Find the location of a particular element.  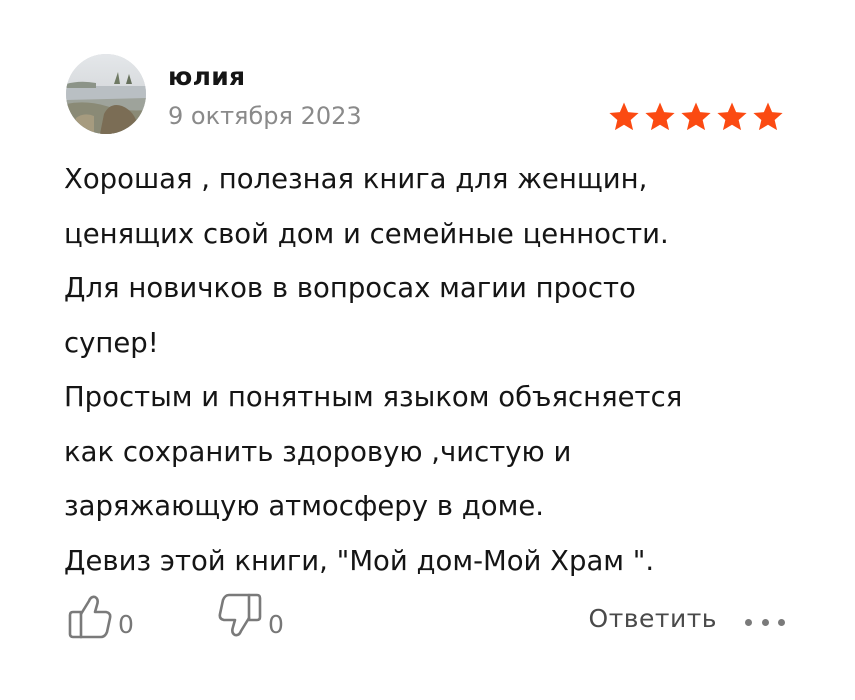

avatar is located at coordinates (106, 94).